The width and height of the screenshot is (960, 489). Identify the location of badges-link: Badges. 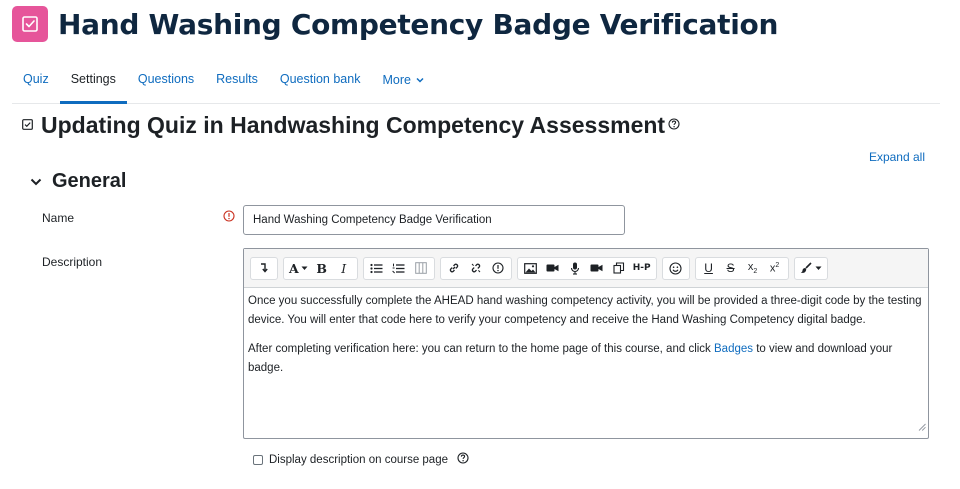
(733, 349).